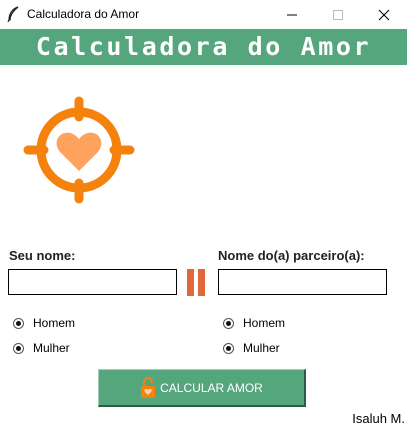 Image resolution: width=407 pixels, height=428 pixels. I want to click on close-icon, so click(384, 14).